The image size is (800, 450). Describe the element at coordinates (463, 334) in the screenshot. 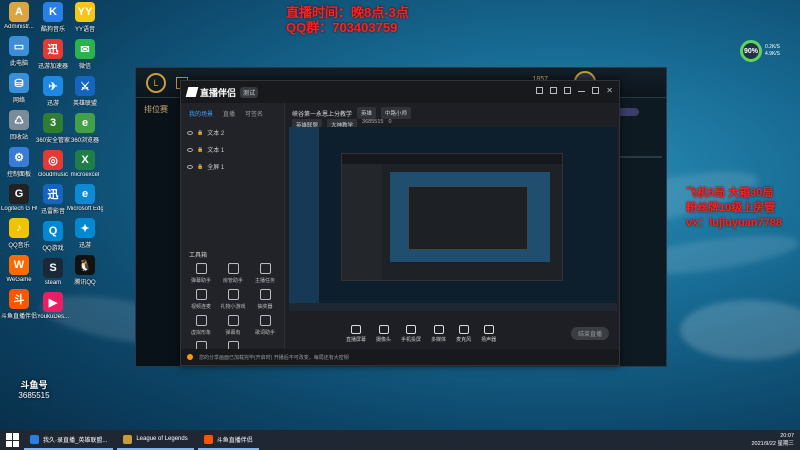

I see `output-control: 麦克风` at that location.